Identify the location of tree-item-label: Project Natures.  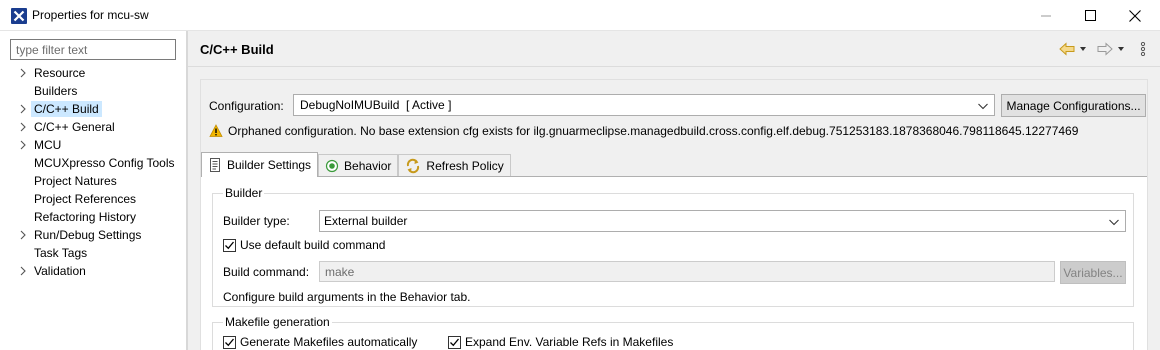
(75, 181).